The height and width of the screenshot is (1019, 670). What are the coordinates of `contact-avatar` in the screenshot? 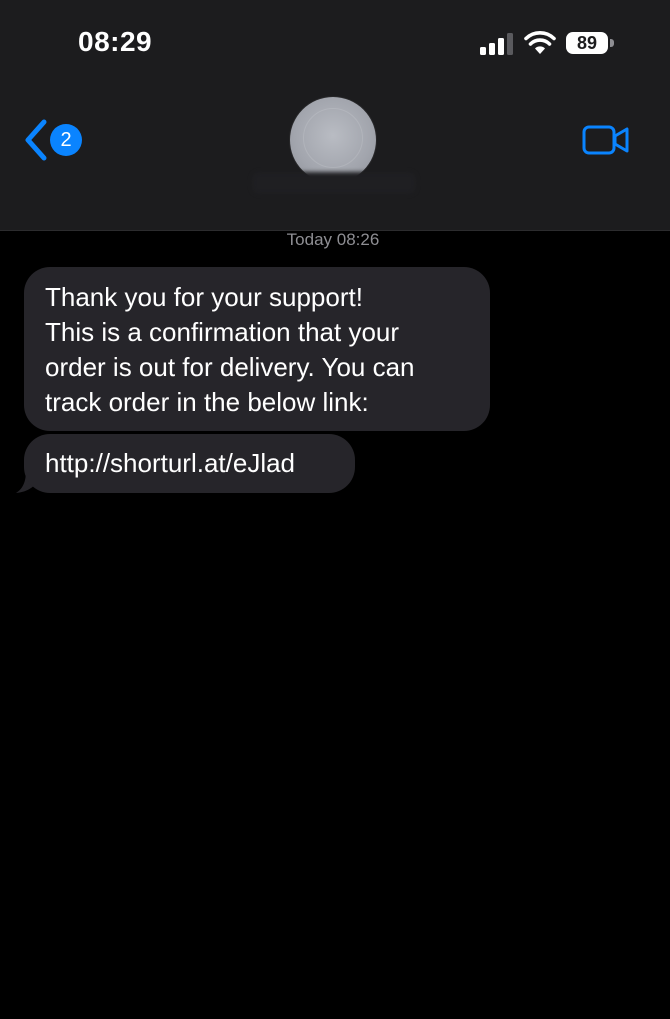 It's located at (333, 140).